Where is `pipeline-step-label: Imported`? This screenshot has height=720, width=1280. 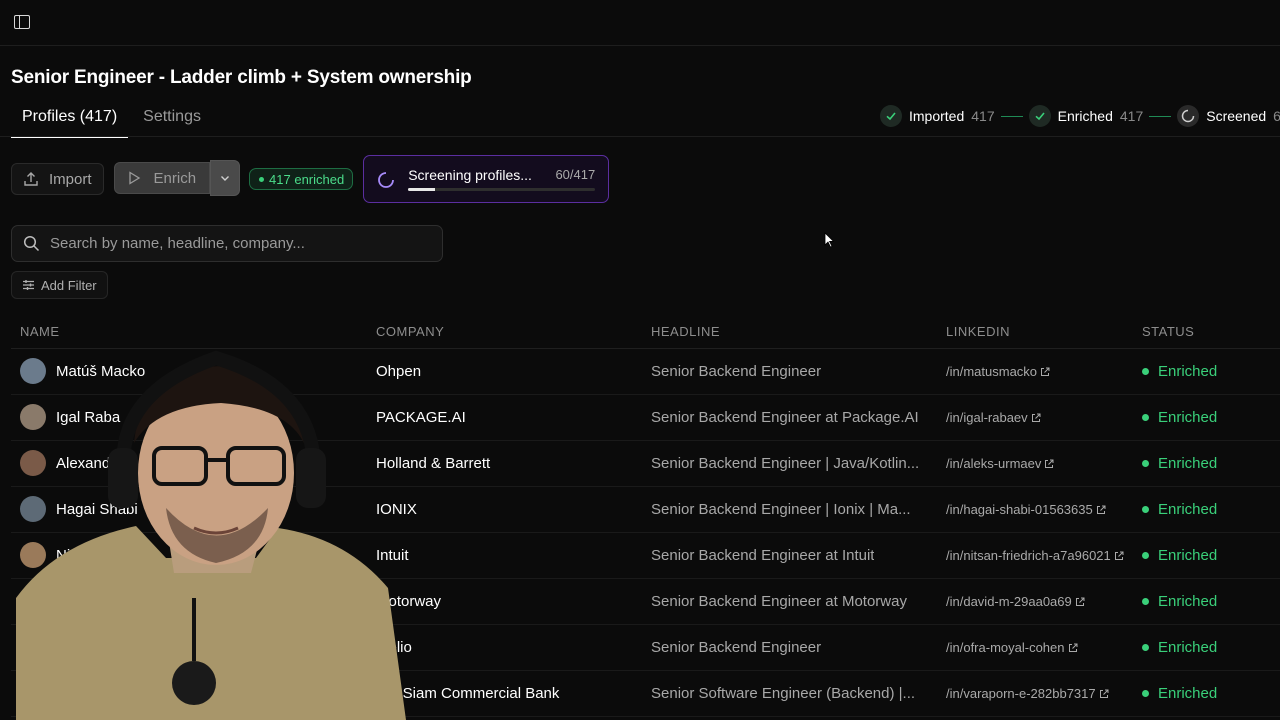 pipeline-step-label: Imported is located at coordinates (937, 116).